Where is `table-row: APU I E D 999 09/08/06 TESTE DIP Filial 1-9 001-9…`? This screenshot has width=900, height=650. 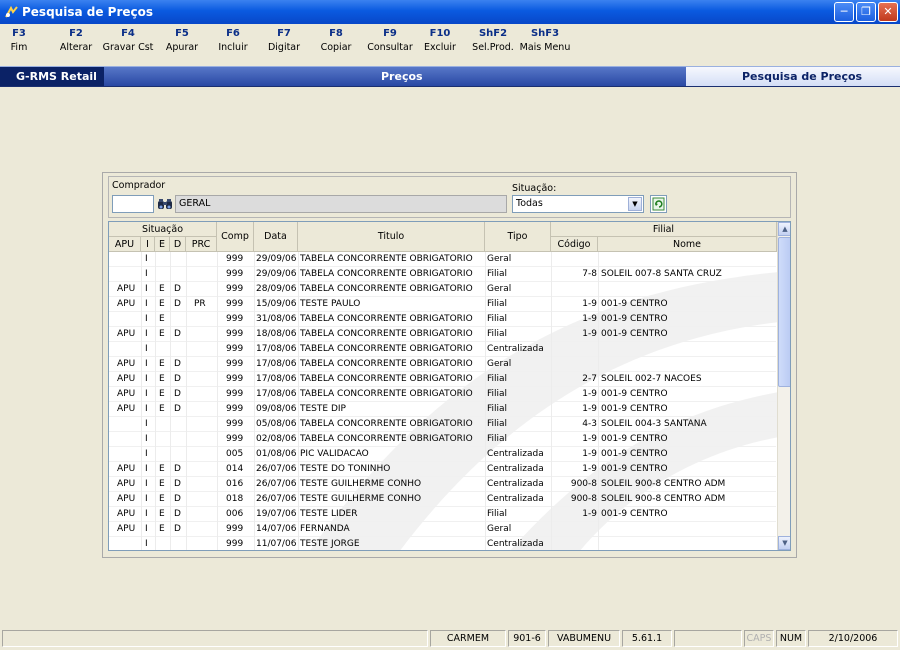
table-row: APU I E D 999 09/08/06 TESTE DIP Filial 1-9 001-9… is located at coordinates (442, 409).